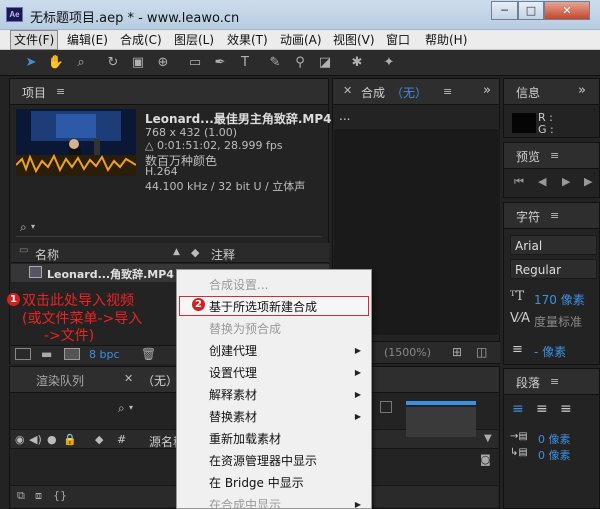  What do you see at coordinates (301, 40) in the screenshot?
I see `menu-animation: 动画(A)` at bounding box center [301, 40].